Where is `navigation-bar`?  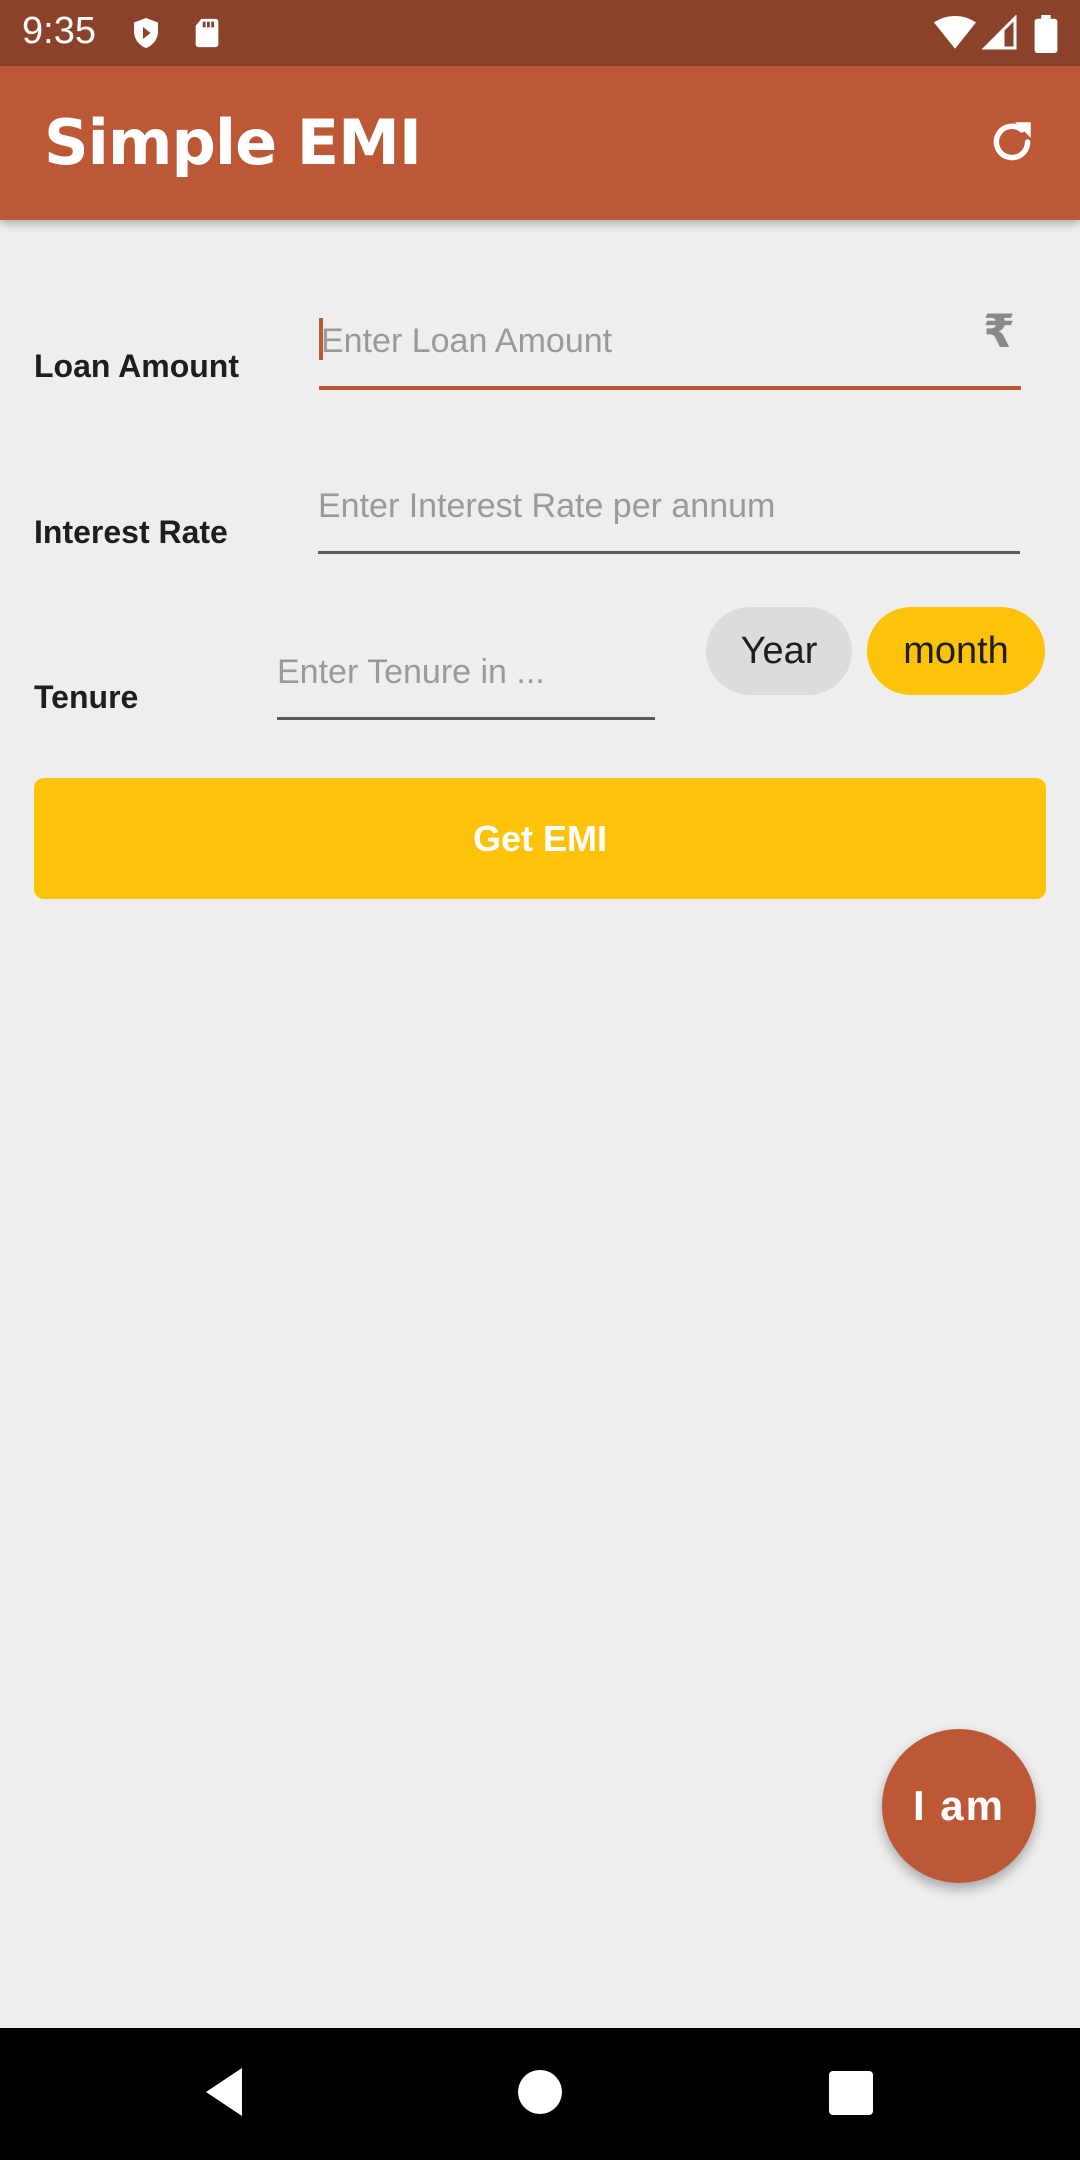
navigation-bar is located at coordinates (540, 2094).